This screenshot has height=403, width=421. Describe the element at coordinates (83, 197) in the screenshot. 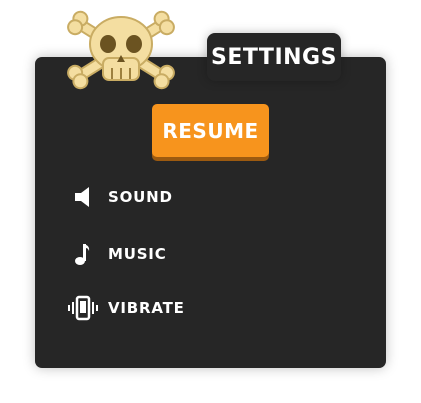

I see `speaker-icon` at that location.